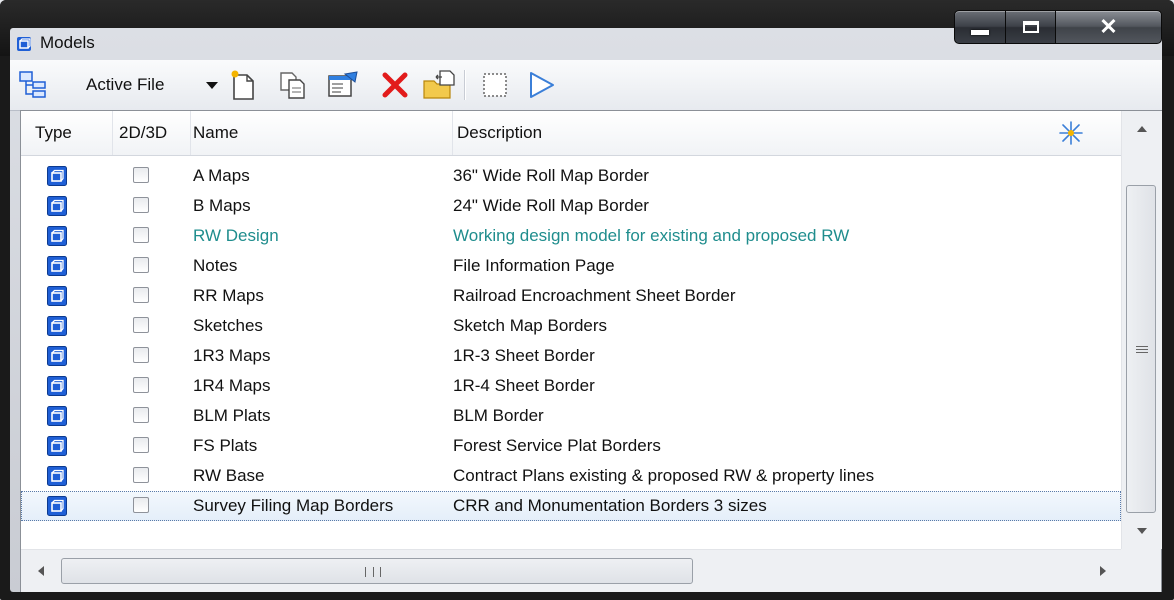 This screenshot has width=1174, height=600. Describe the element at coordinates (551, 175) in the screenshot. I see `model-description: 36" Wide Roll Map Border` at that location.